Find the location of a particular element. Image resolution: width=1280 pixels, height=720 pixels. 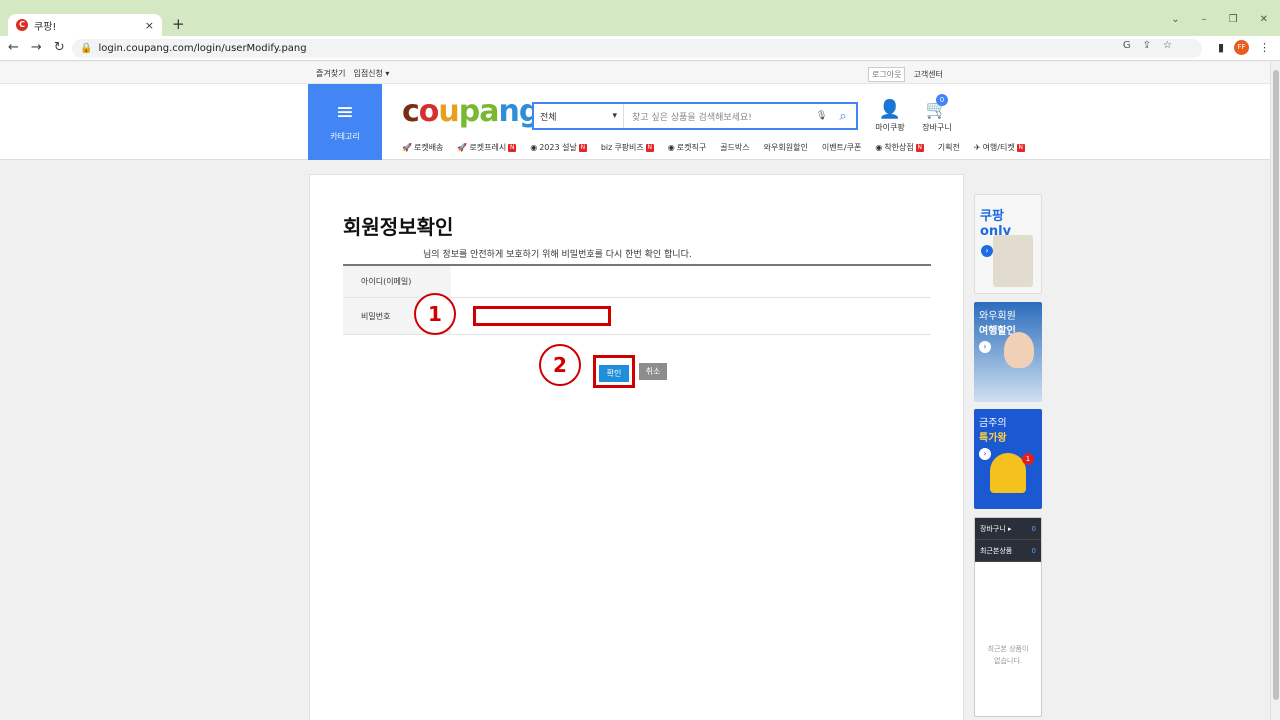

support-link: 고객센터 is located at coordinates (927, 74).